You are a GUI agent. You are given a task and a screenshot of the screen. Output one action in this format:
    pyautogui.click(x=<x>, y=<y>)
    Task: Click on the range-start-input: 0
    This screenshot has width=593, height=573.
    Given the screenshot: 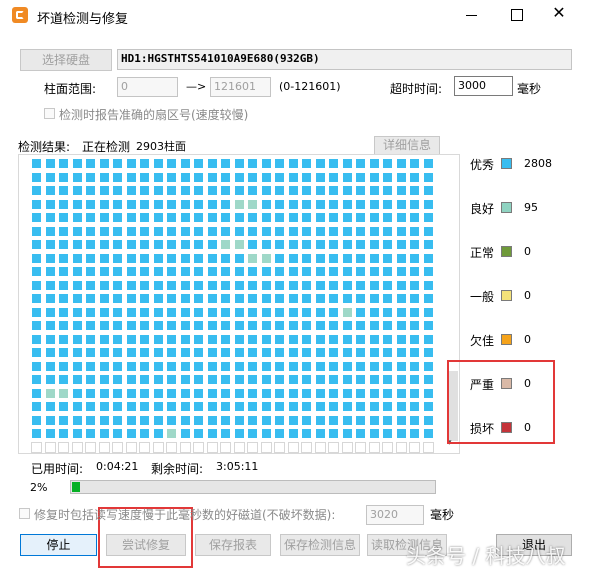 What is the action you would take?
    pyautogui.click(x=147, y=87)
    